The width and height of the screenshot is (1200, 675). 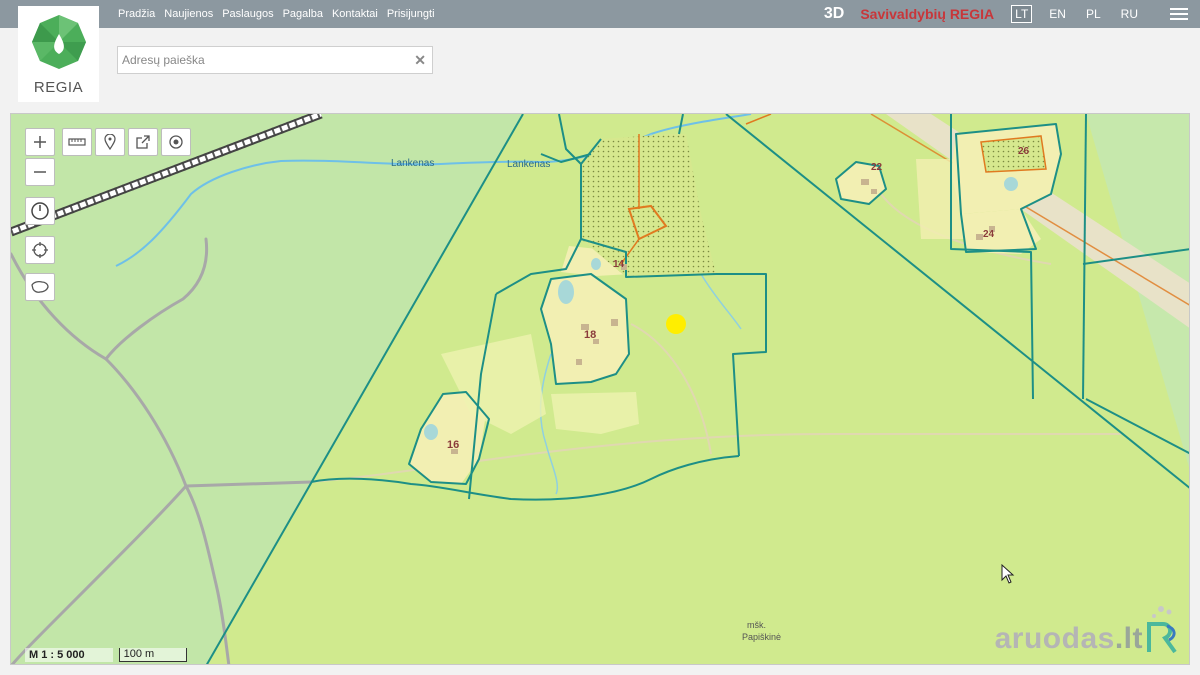 What do you see at coordinates (58, 87) in the screenshot?
I see `logo-text: REGIA` at bounding box center [58, 87].